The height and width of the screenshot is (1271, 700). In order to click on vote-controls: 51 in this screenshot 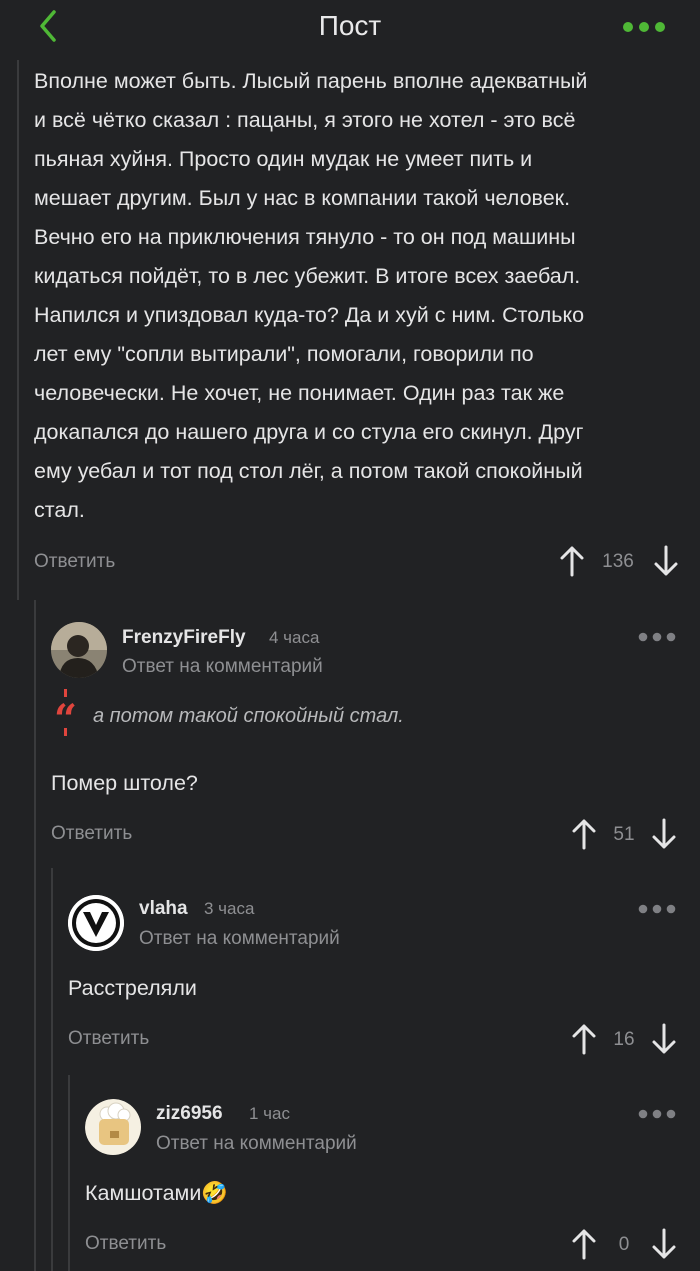, I will do `click(628, 835)`.